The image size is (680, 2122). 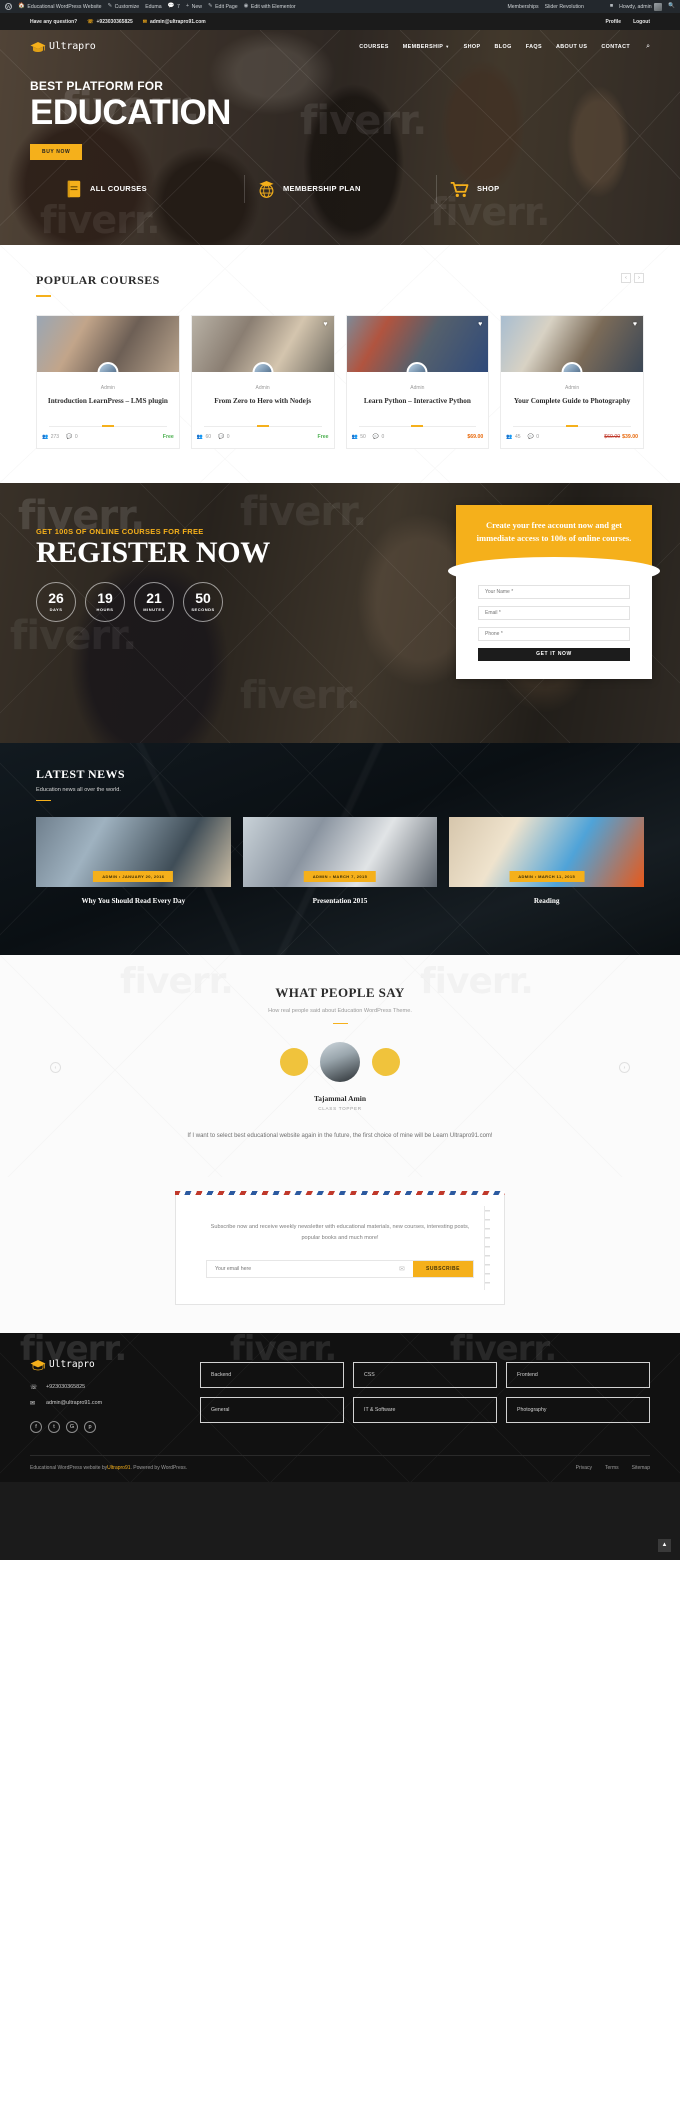 What do you see at coordinates (554, 654) in the screenshot?
I see `get-it-now-button: GET IT NOW` at bounding box center [554, 654].